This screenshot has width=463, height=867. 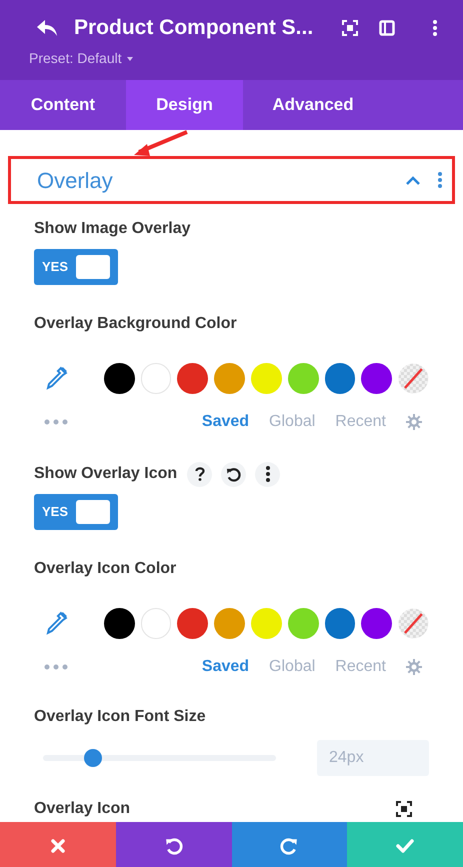 I want to click on check-icon, so click(x=405, y=845).